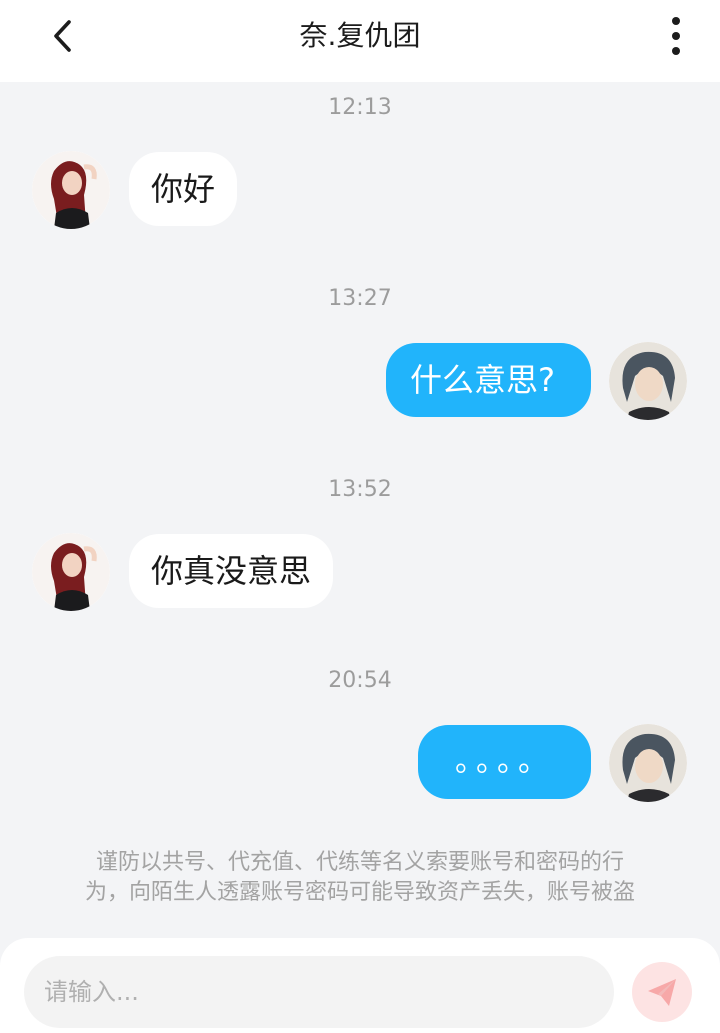 The width and height of the screenshot is (720, 1033). I want to click on message-timestamp: 13:27, so click(360, 298).